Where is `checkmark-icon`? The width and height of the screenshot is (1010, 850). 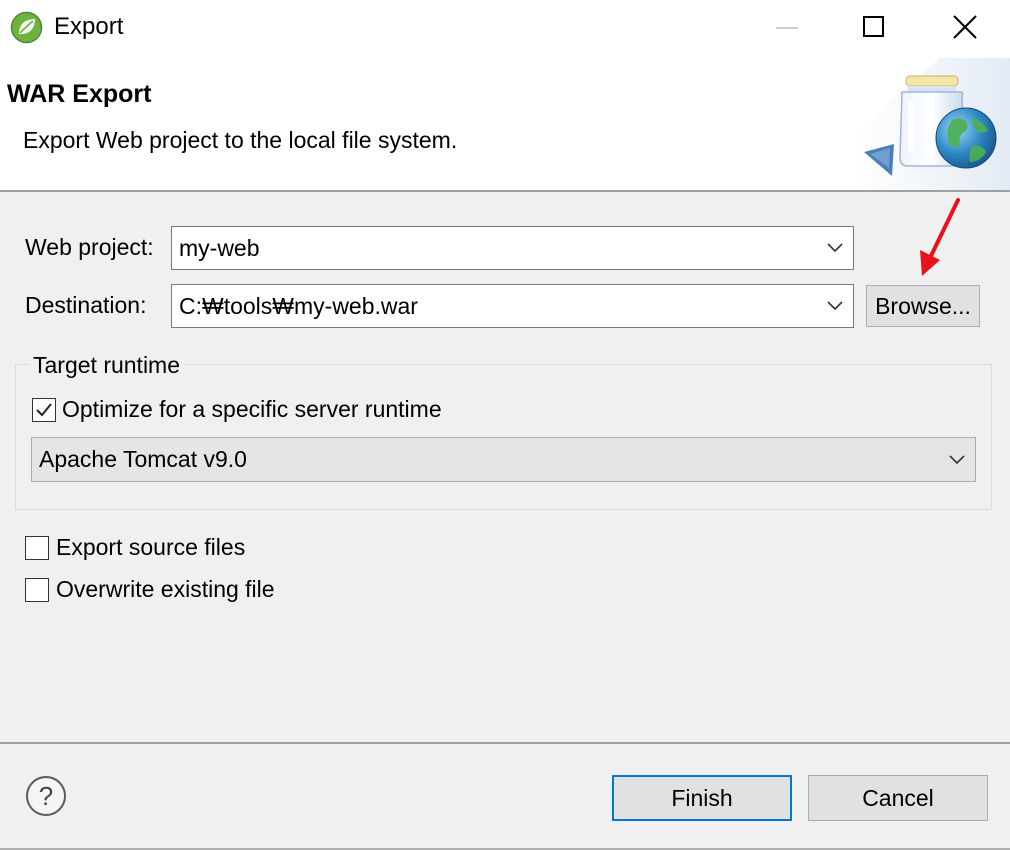
checkmark-icon is located at coordinates (44, 410).